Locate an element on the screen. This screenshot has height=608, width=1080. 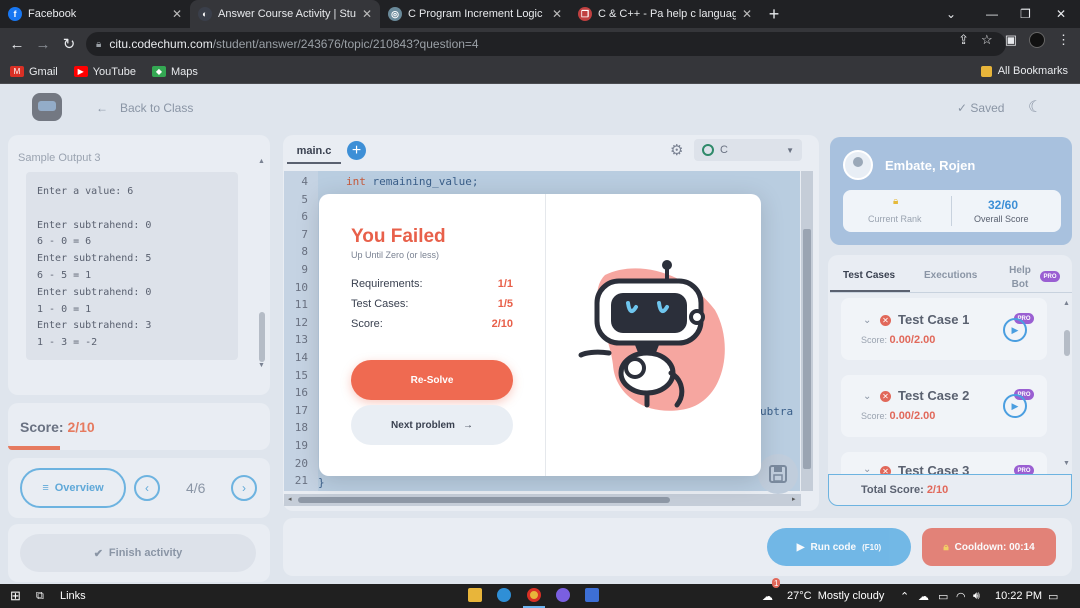
editor-vertical-scrollbar is located at coordinates (807, 331).